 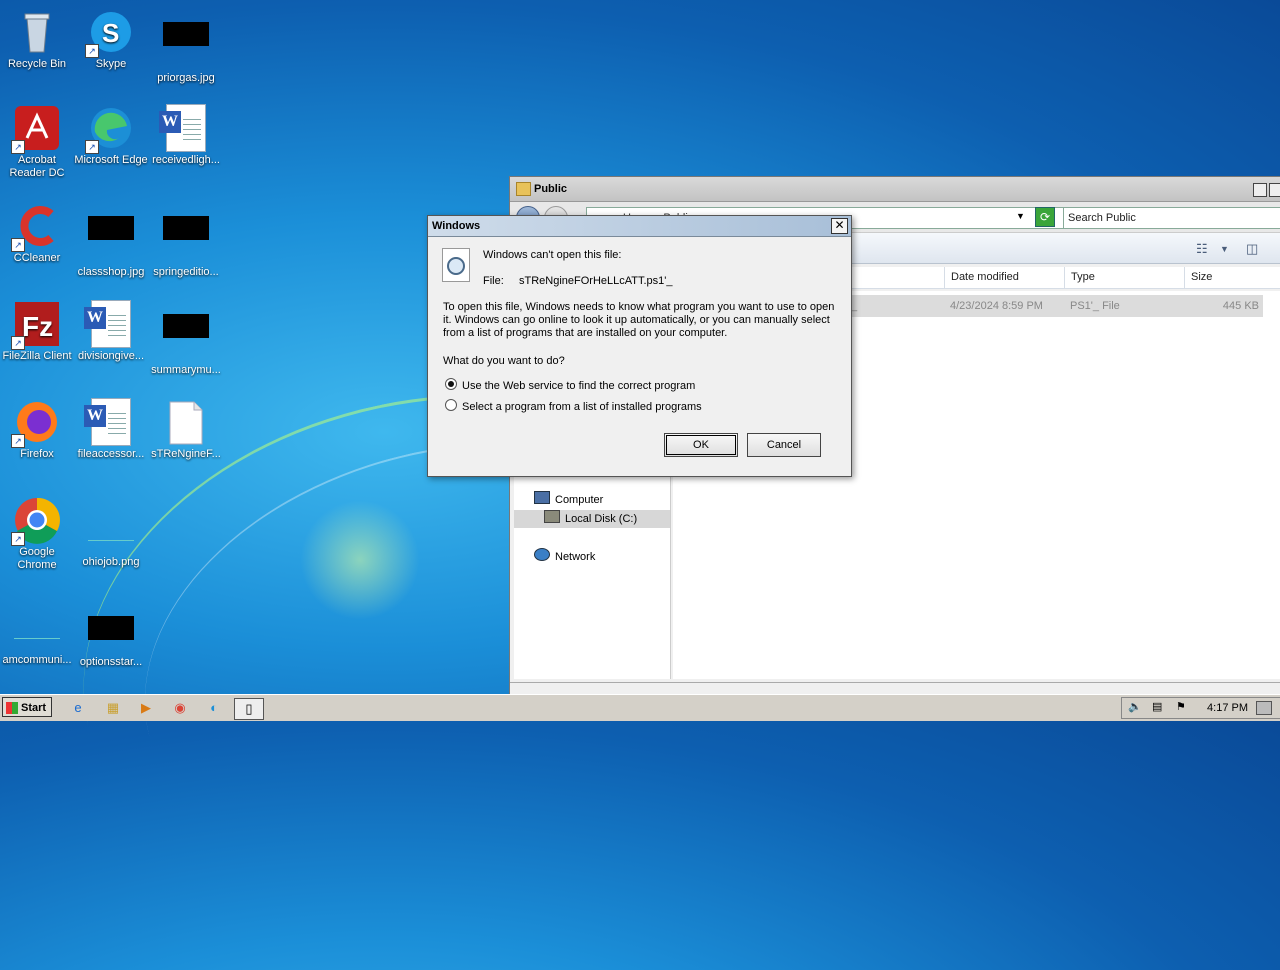 I want to click on anyrun-watermark: ANY▷RUN, so click(x=1158, y=633).